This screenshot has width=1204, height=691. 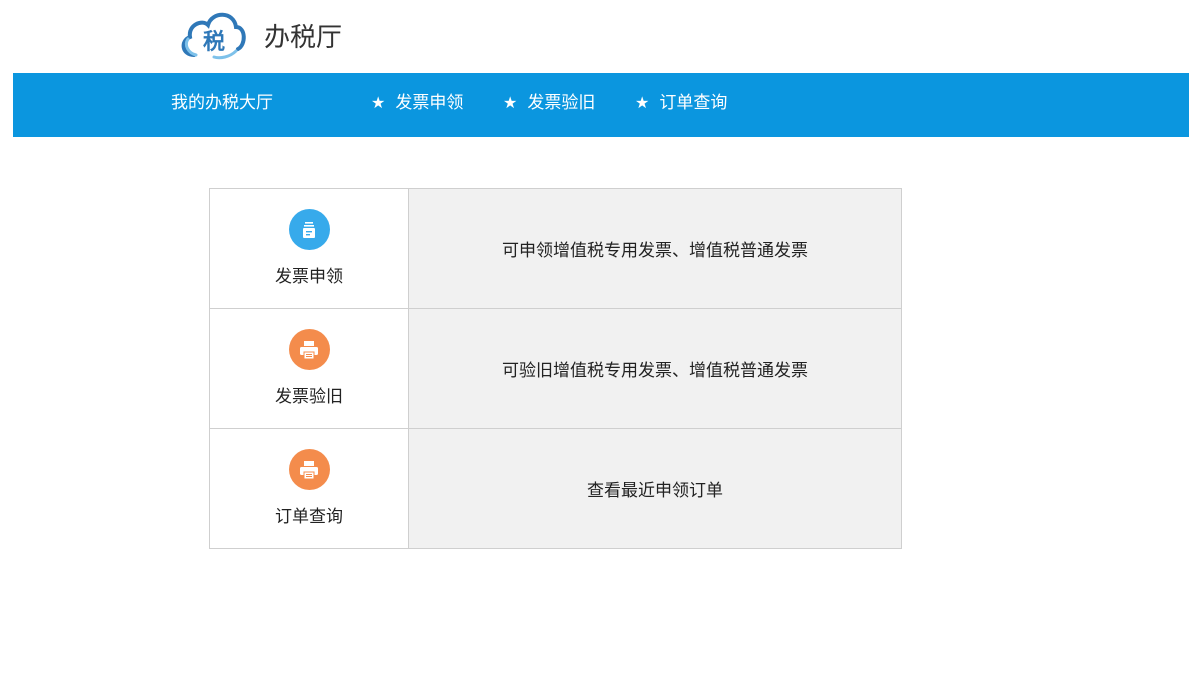 What do you see at coordinates (655, 248) in the screenshot?
I see `service-description: 可申领增值税专用发票、增值税普通发票` at bounding box center [655, 248].